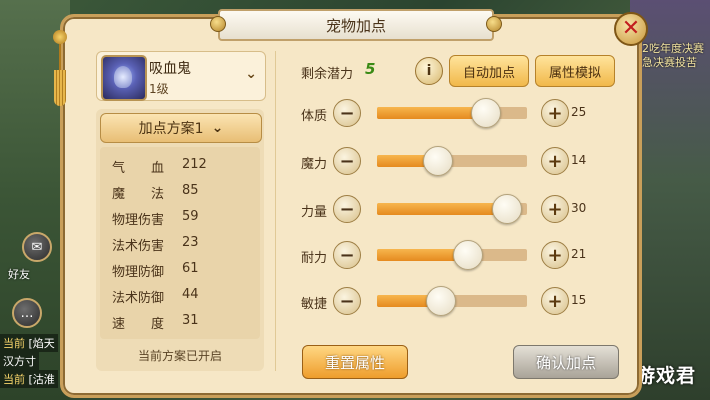 Image resolution: width=710 pixels, height=400 pixels. I want to click on stat-label: 物理防御, so click(138, 272).